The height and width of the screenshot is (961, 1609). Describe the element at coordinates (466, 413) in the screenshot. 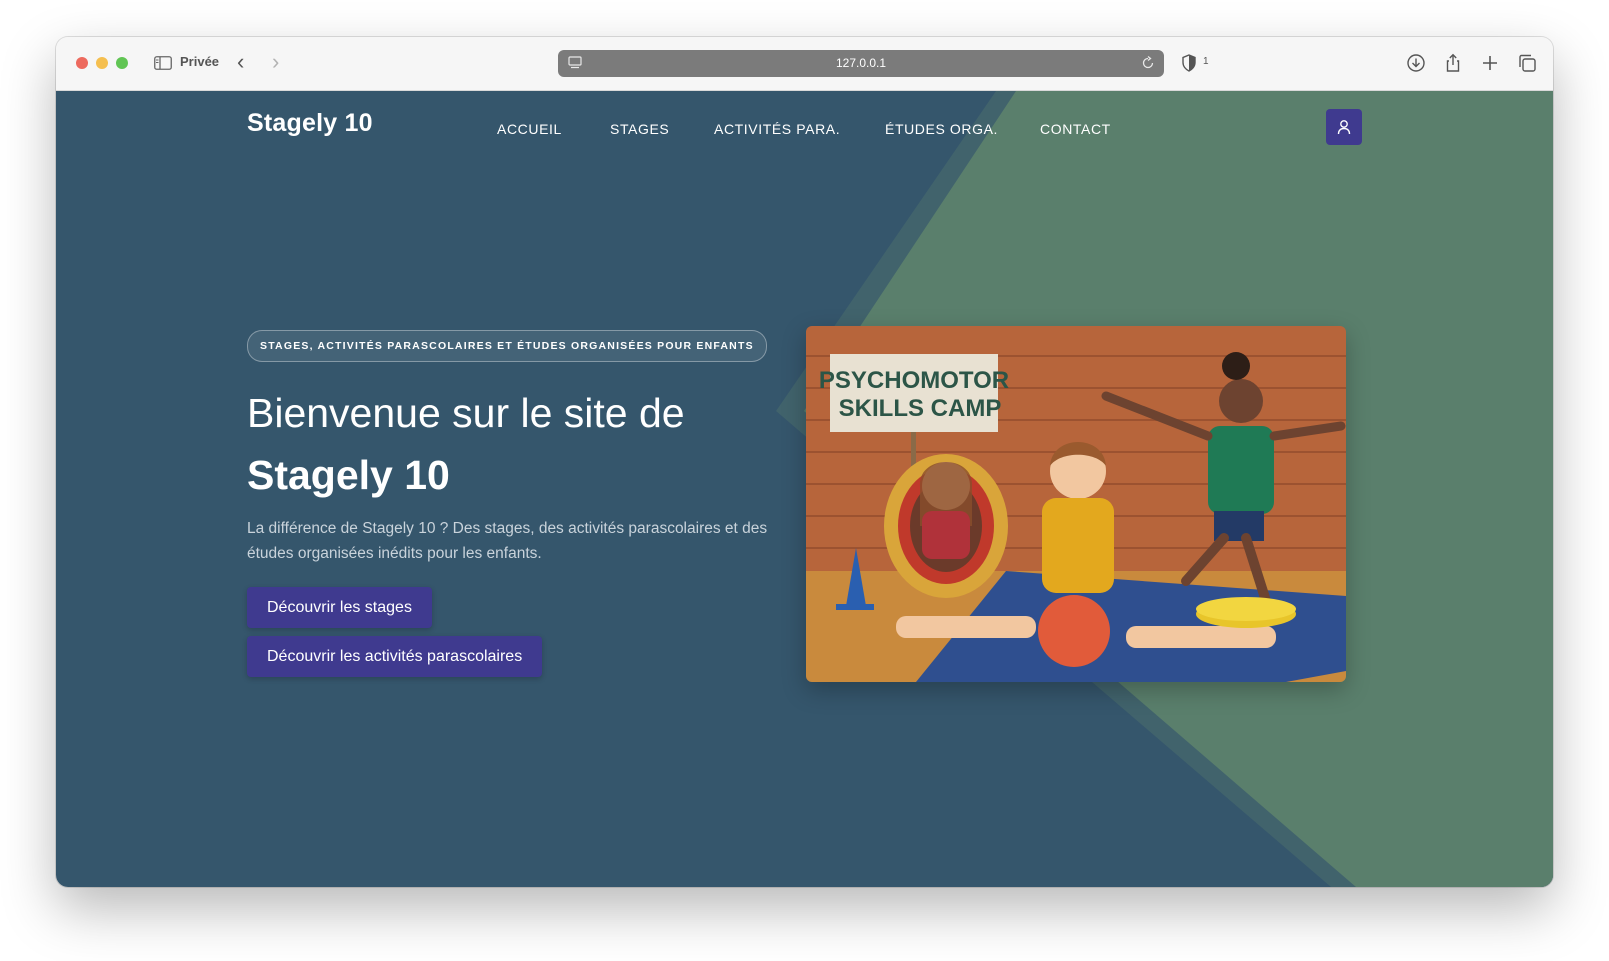

I see `hero-title-line1: Bienvenue sur le site de` at that location.